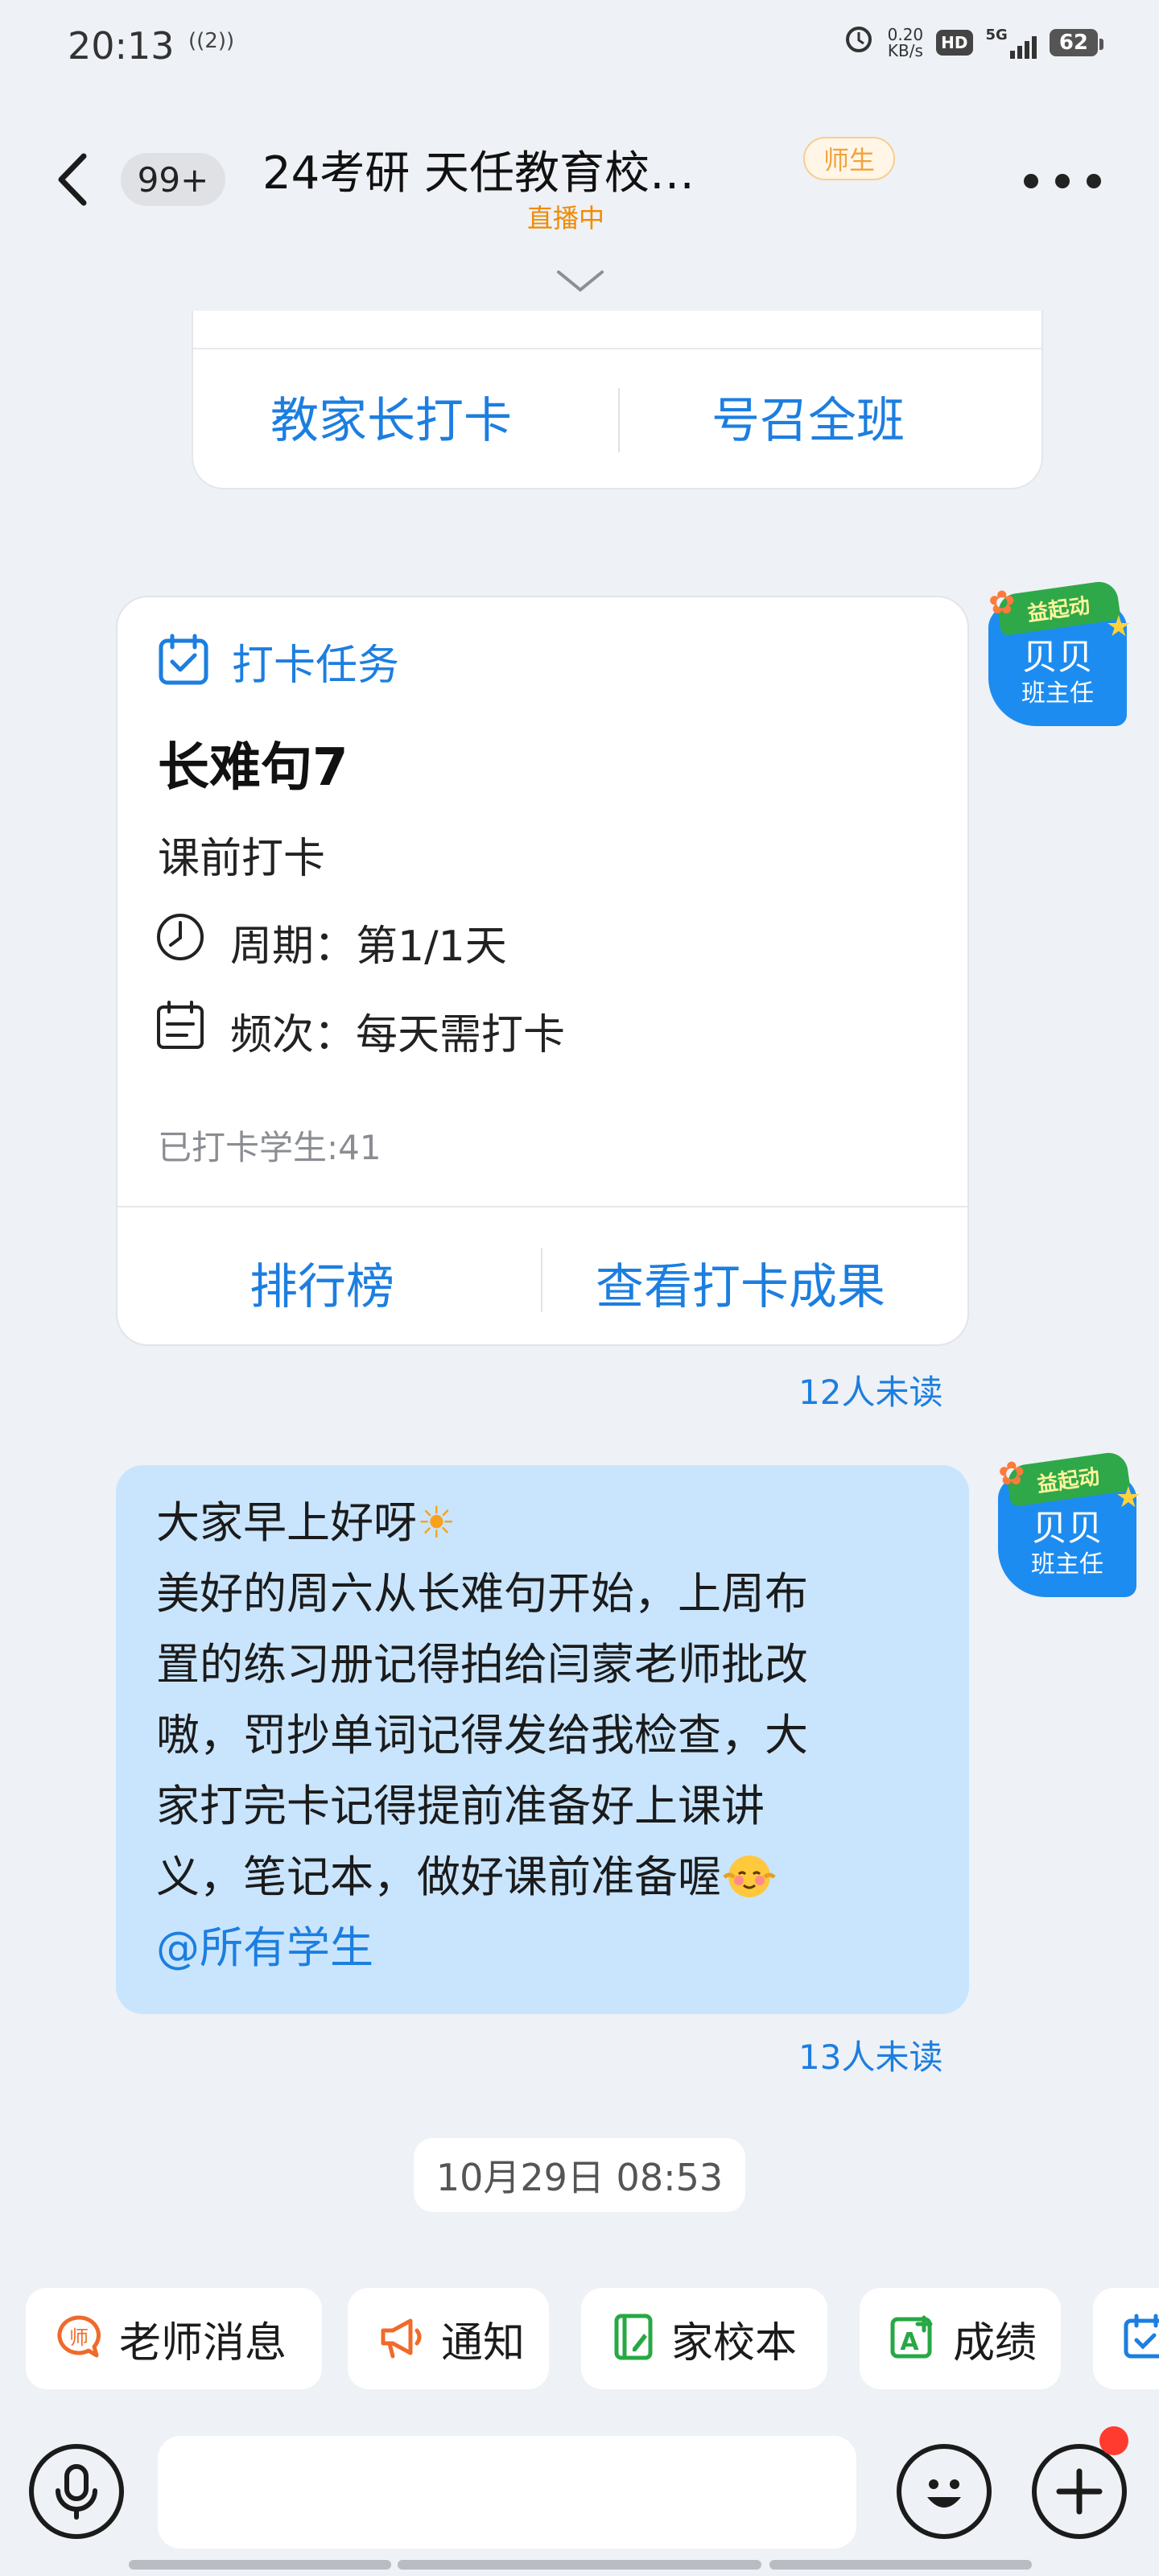  What do you see at coordinates (870, 2054) in the screenshot?
I see `read-status: 13人未读` at bounding box center [870, 2054].